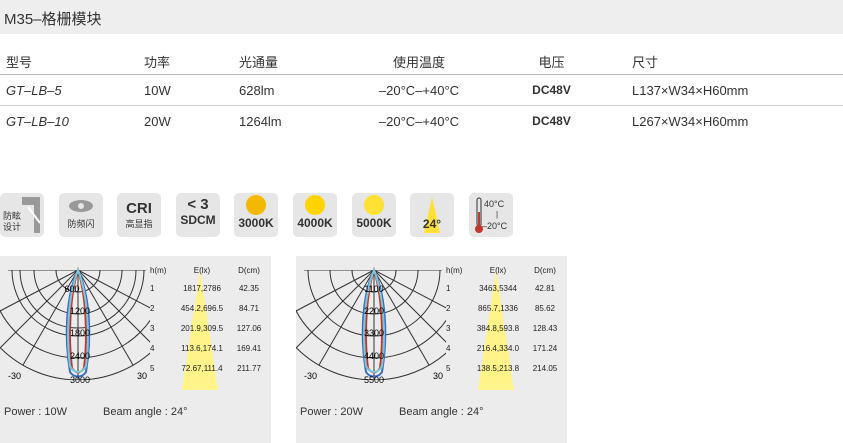 This screenshot has width=843, height=443. What do you see at coordinates (545, 348) in the screenshot?
I see `cell-diameter: 171.24` at bounding box center [545, 348].